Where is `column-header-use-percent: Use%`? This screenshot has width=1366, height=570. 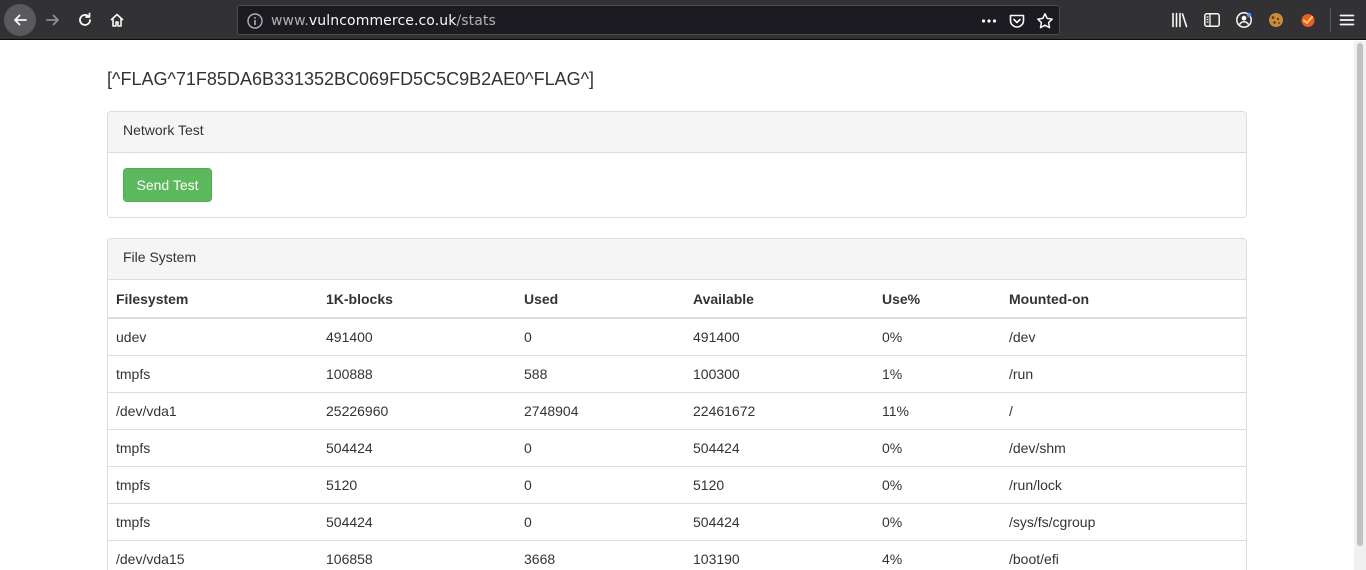
column-header-use-percent: Use% is located at coordinates (937, 299).